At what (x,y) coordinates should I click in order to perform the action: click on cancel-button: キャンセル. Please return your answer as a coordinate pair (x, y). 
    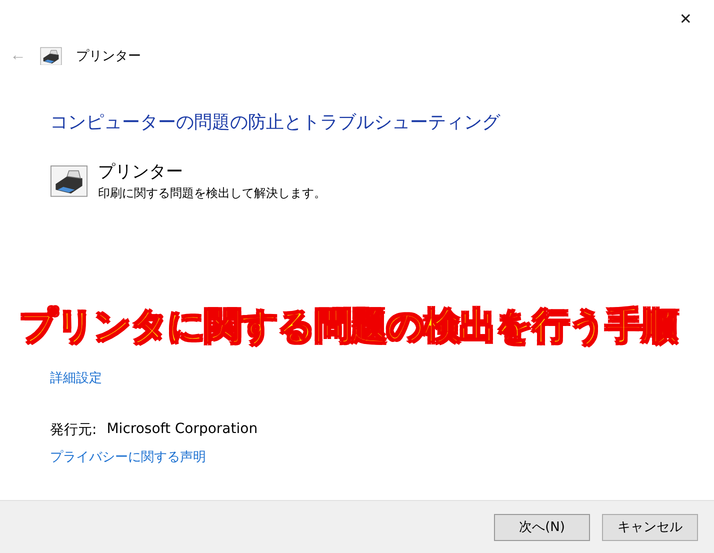
    Looking at the image, I should click on (650, 527).